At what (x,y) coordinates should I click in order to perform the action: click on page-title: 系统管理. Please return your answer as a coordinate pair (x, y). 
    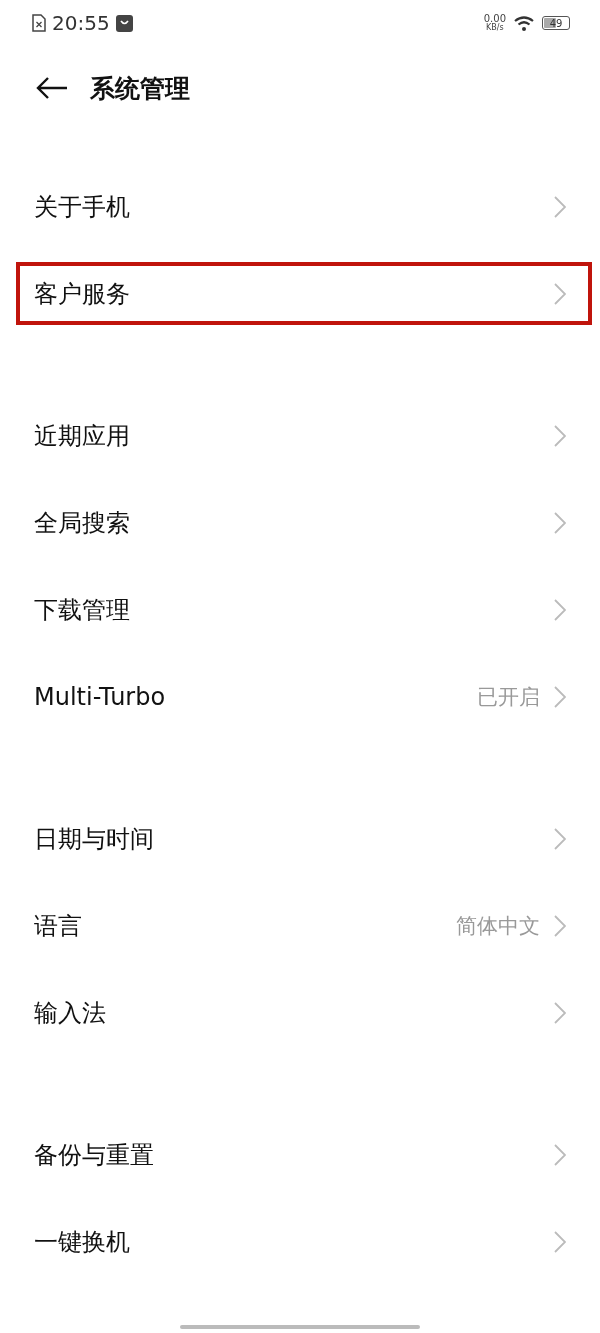
    Looking at the image, I should click on (140, 88).